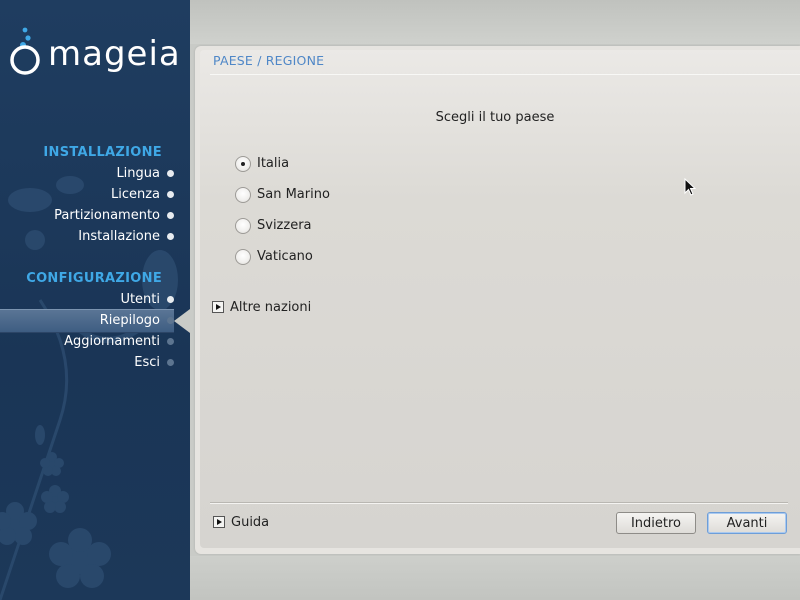 The height and width of the screenshot is (600, 800). I want to click on step-label: Installazione, so click(119, 236).